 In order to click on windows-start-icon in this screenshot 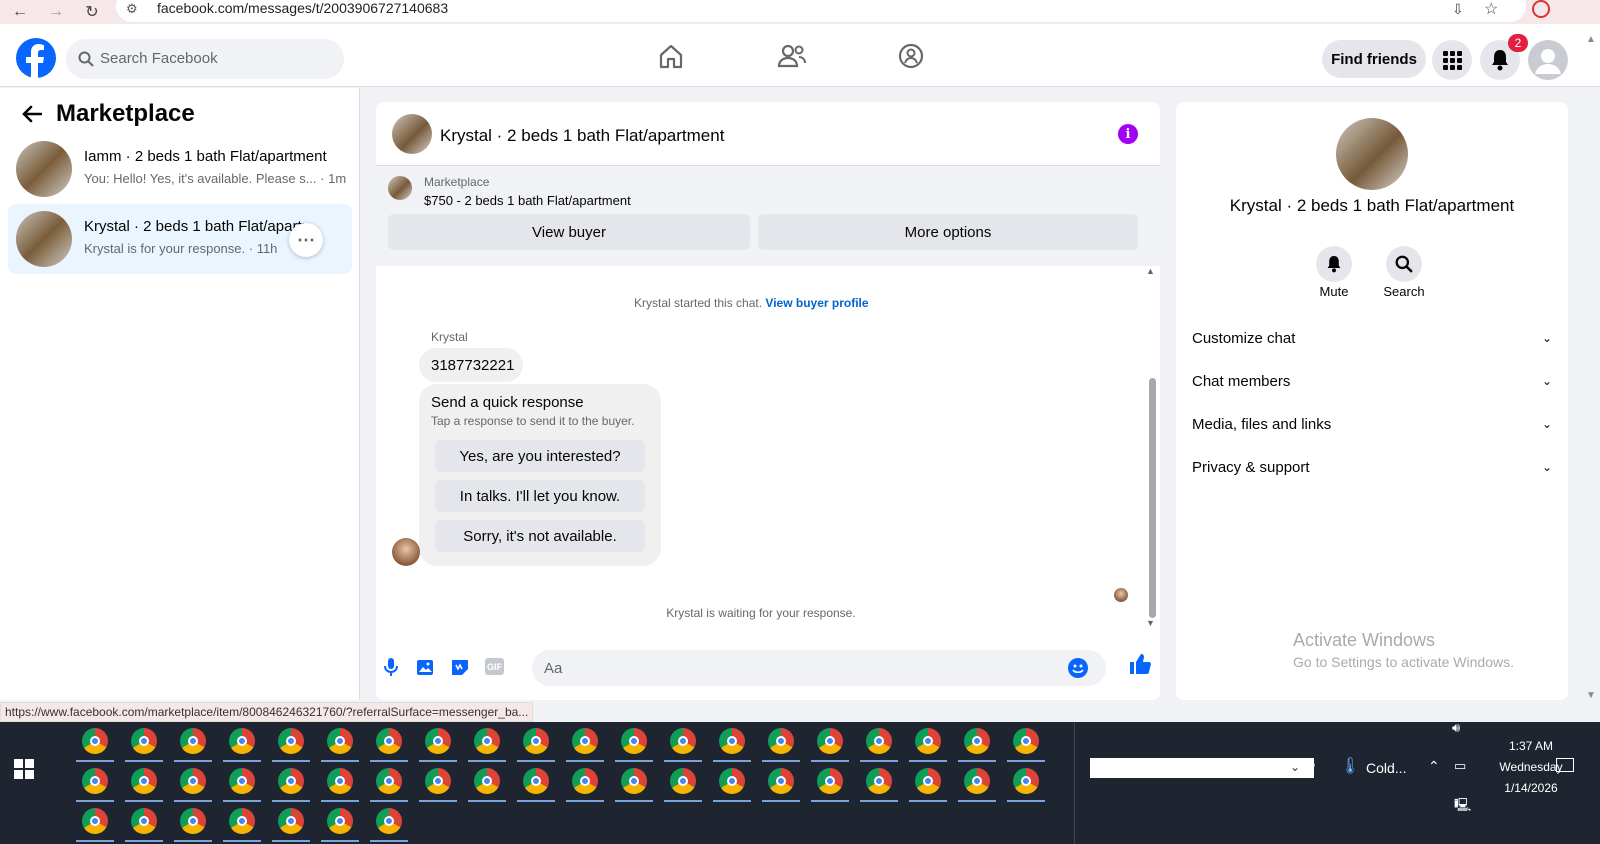, I will do `click(24, 769)`.